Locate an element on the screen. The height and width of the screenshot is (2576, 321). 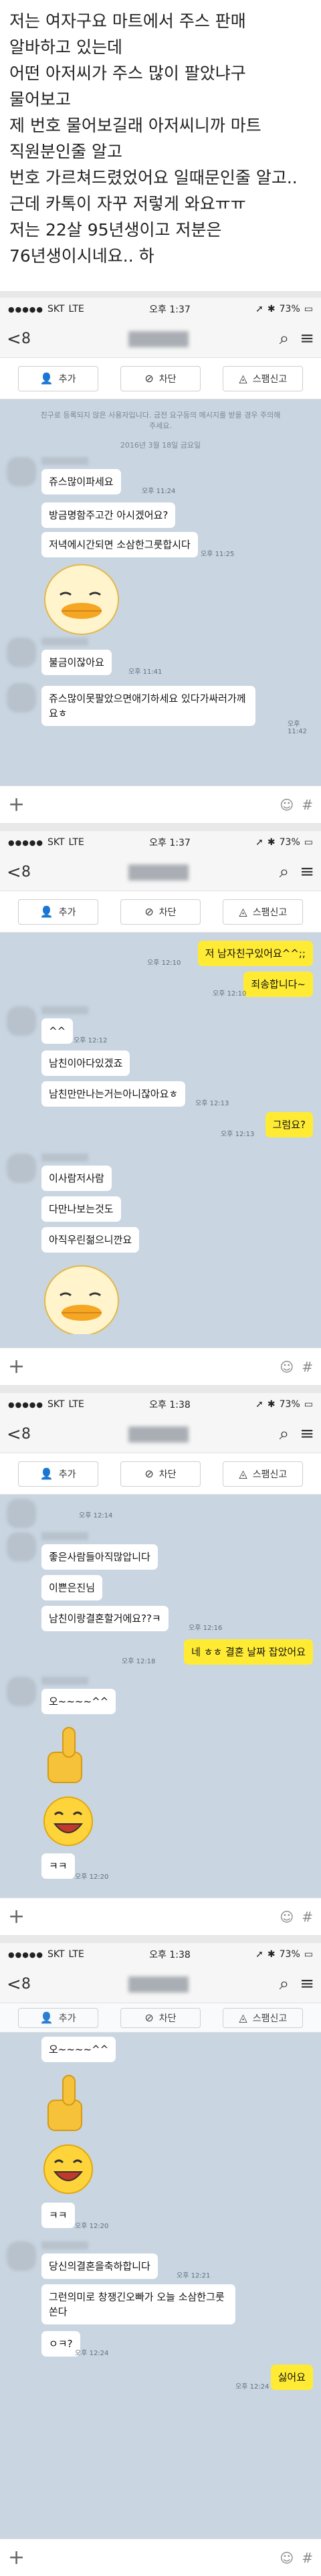
bluetooth-icon: ✱ is located at coordinates (271, 1404).